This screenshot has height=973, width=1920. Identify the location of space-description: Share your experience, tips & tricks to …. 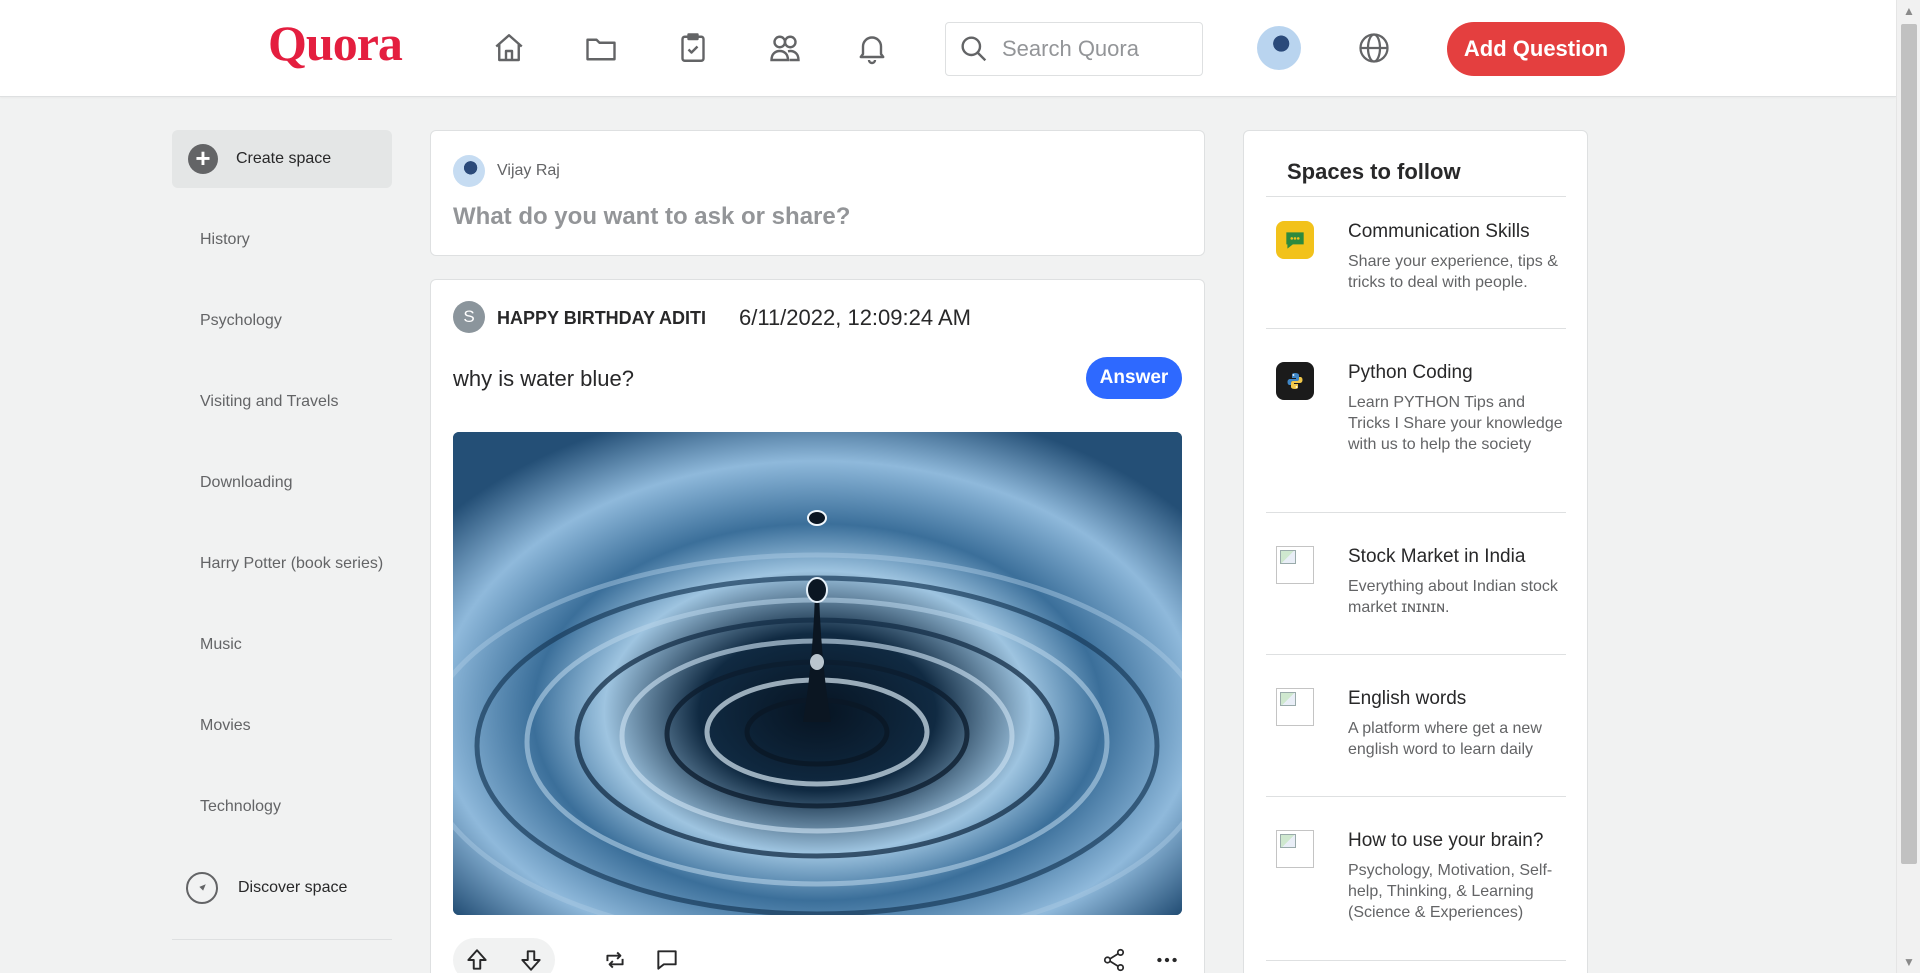
(1453, 272).